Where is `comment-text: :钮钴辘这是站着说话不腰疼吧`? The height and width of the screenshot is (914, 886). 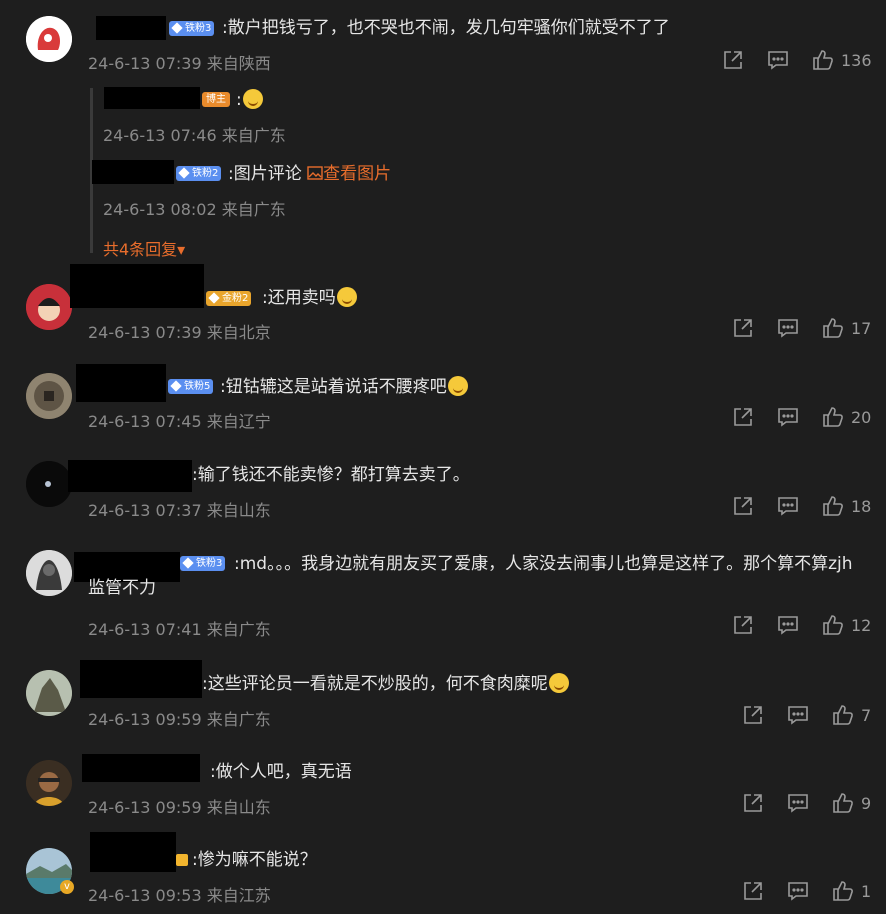 comment-text: :钮钴辘这是站着说话不腰疼吧 is located at coordinates (344, 387).